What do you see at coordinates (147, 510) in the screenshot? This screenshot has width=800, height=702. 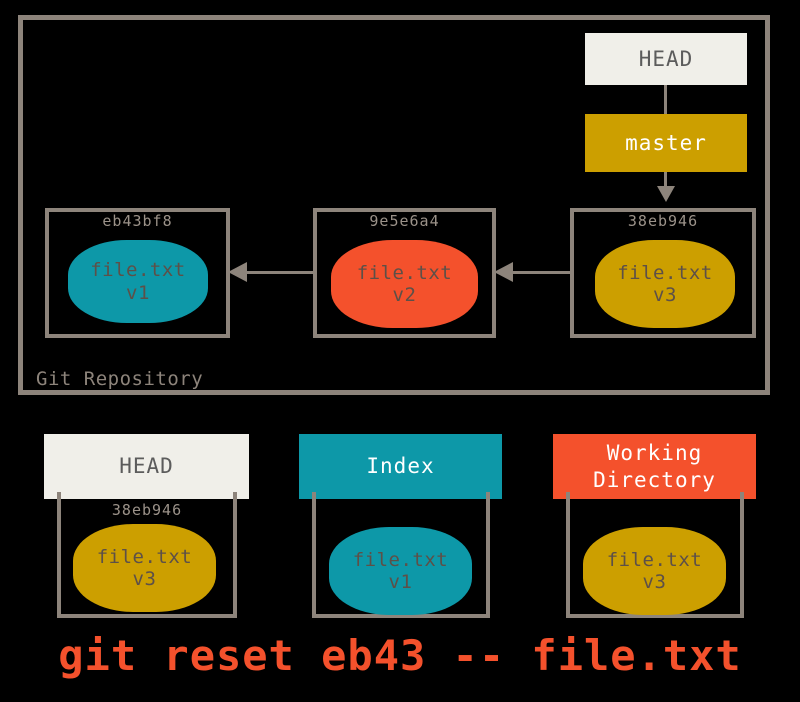 I see `state-panel-hash-head: 38eb946` at bounding box center [147, 510].